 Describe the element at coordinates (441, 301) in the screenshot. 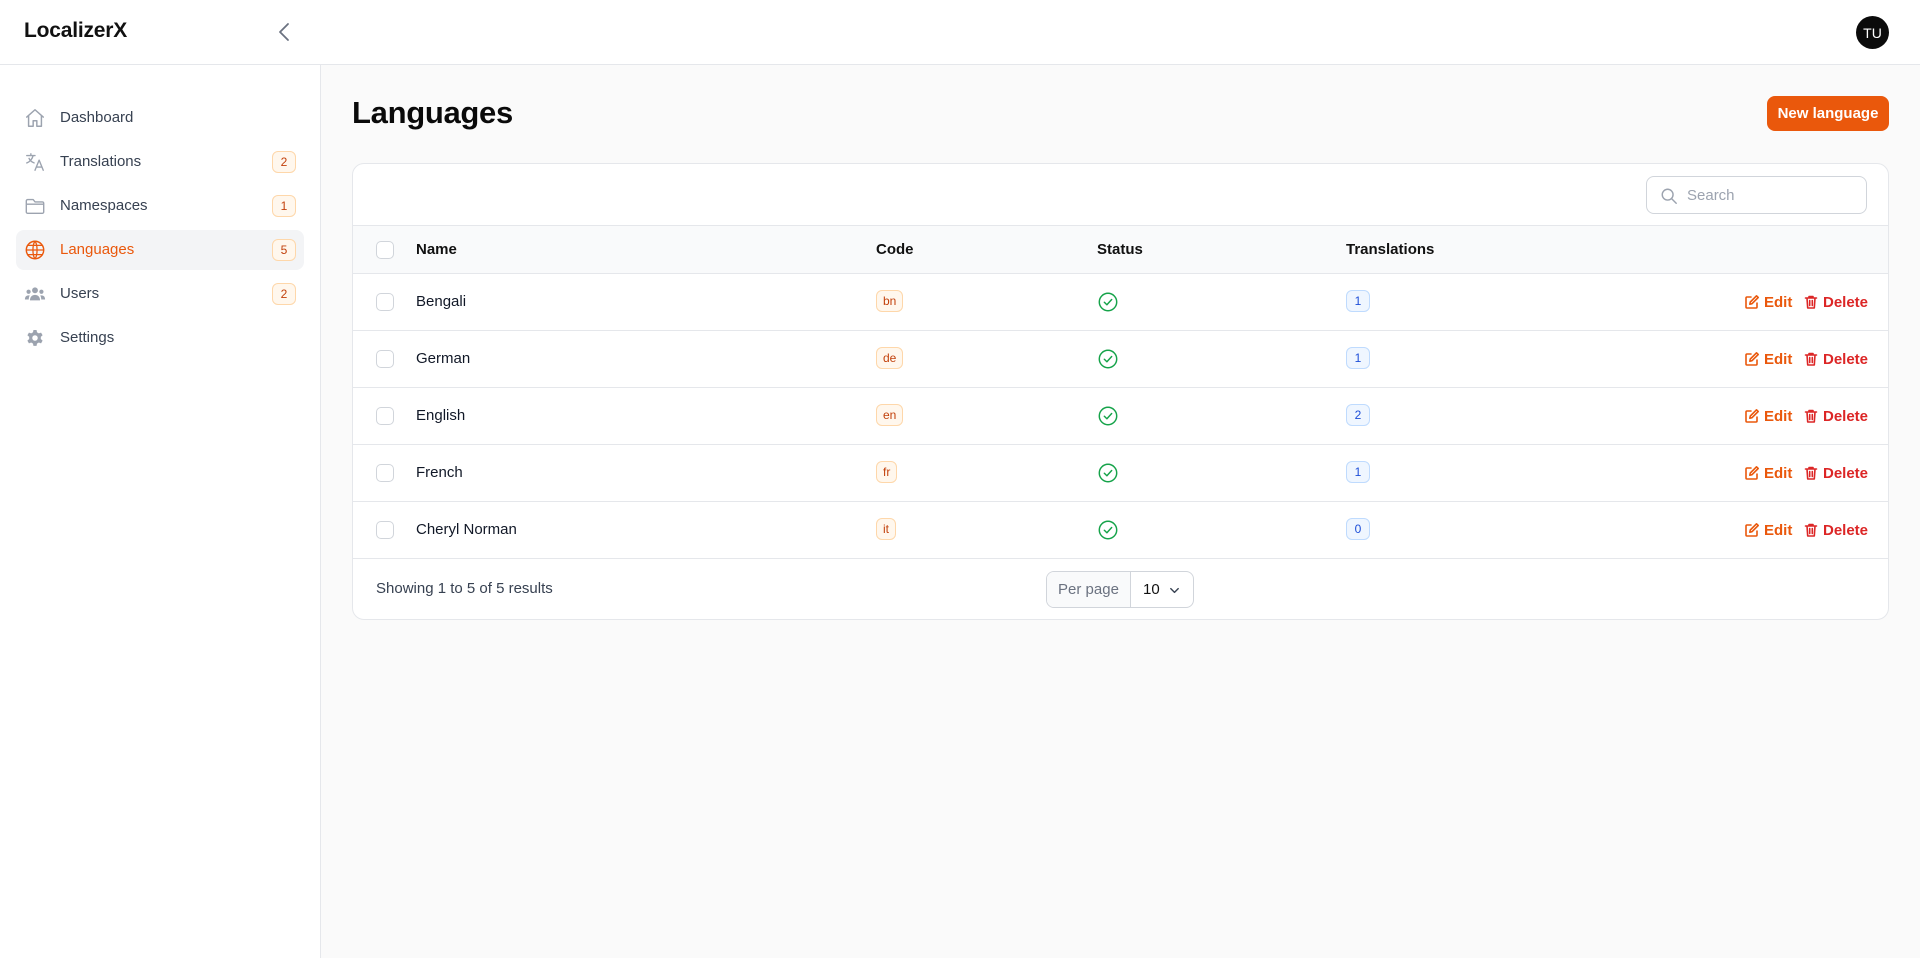

I see `language-name: Bengali` at that location.